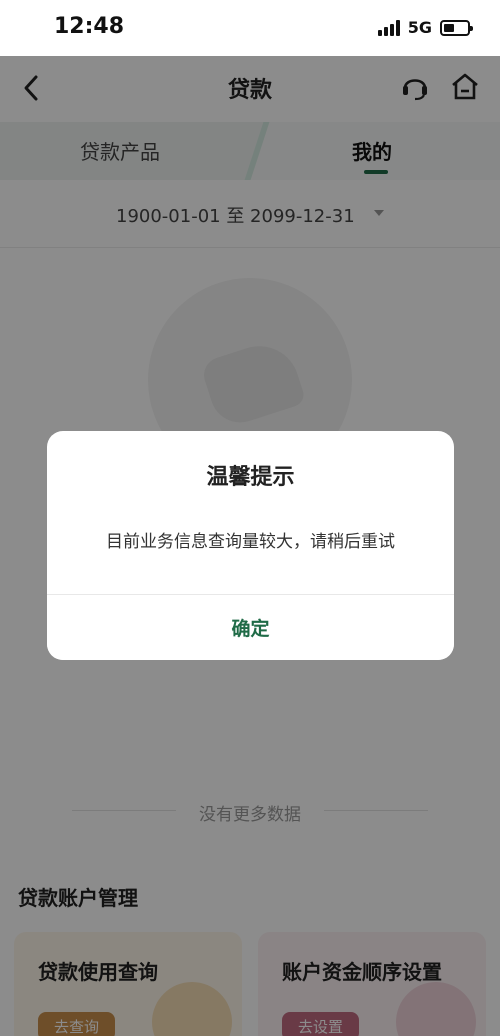 This screenshot has height=1036, width=500. Describe the element at coordinates (250, 477) in the screenshot. I see `dialog-title: 温馨提示` at that location.